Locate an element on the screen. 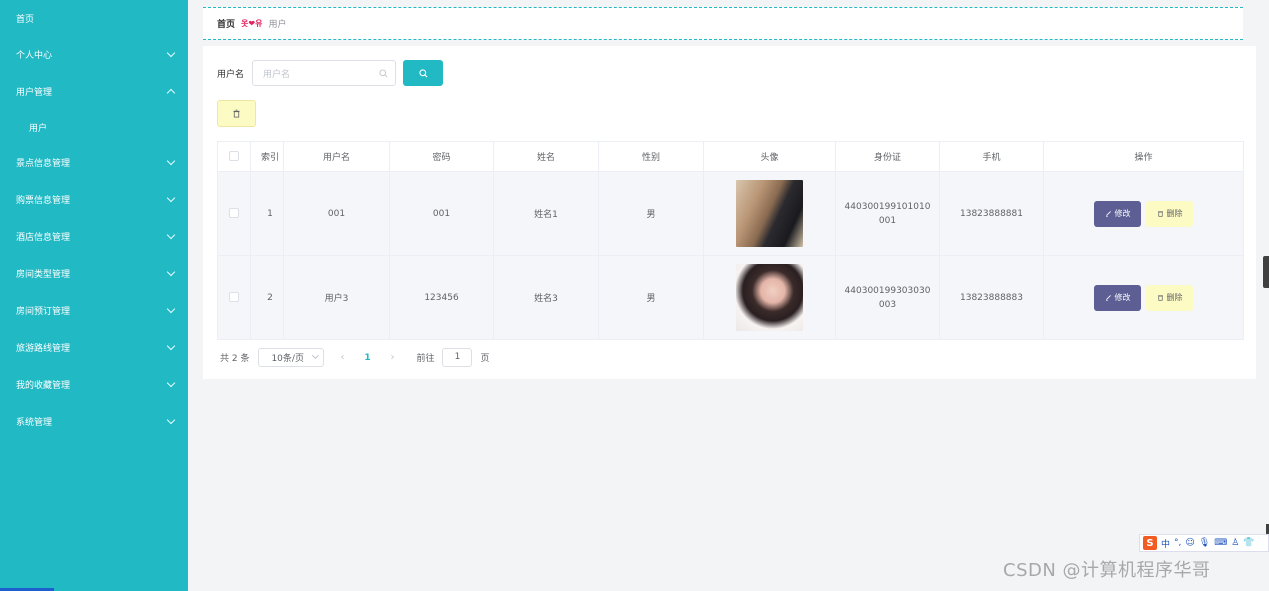 This screenshot has width=1269, height=591. ime-lang: 中 is located at coordinates (1165, 543).